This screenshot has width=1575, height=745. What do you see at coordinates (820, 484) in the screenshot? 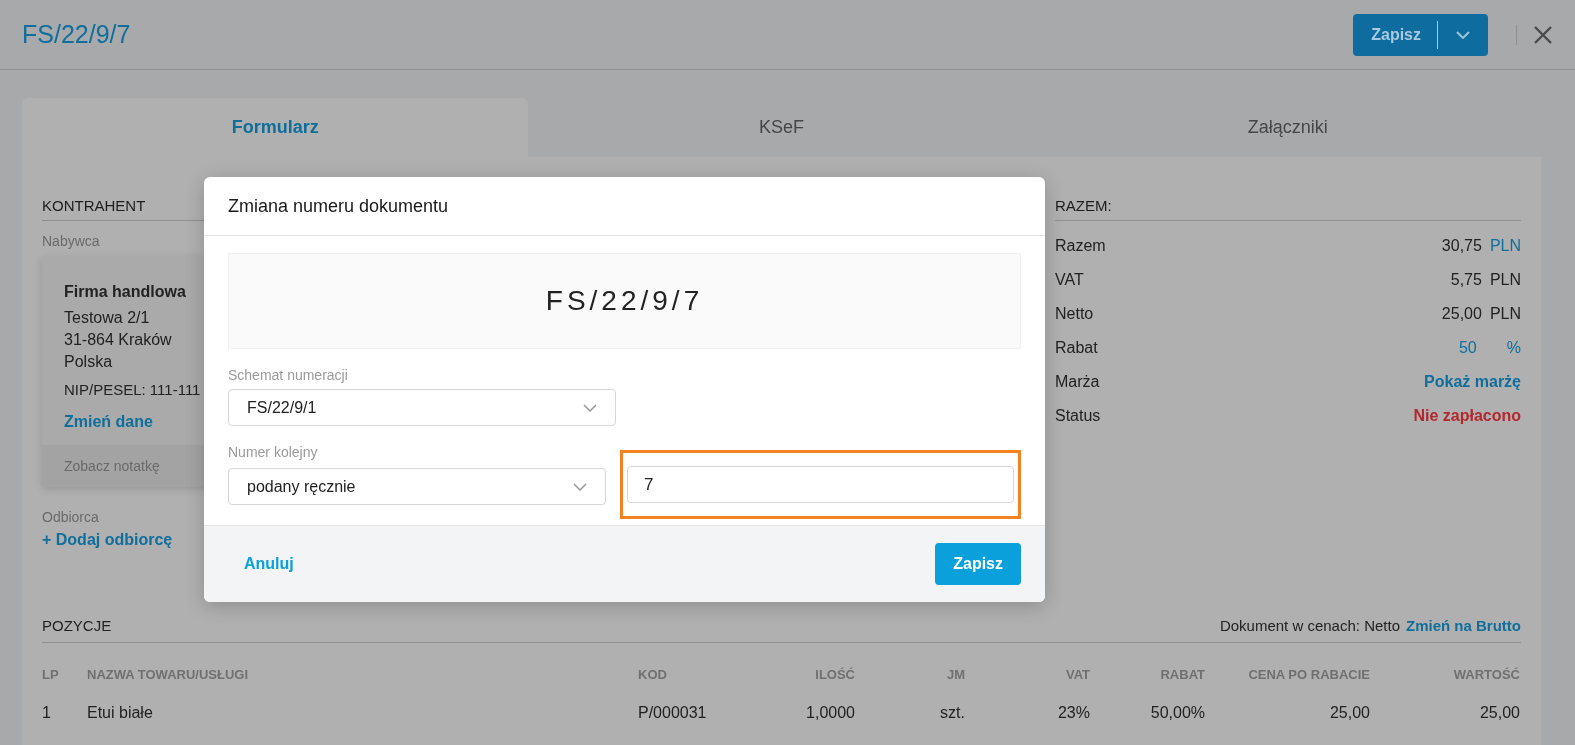
I see `number-input: 7` at bounding box center [820, 484].